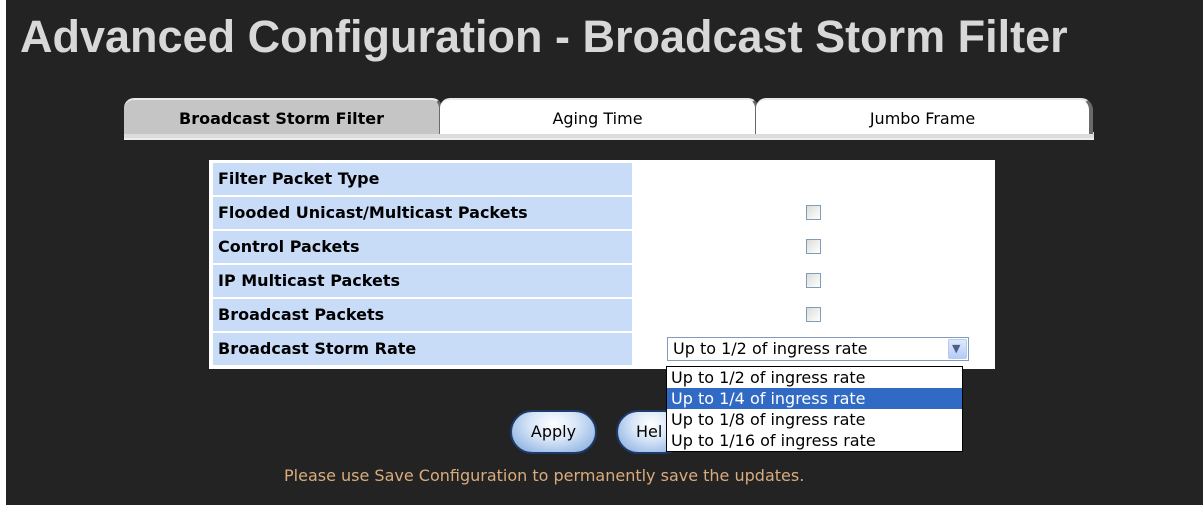  I want to click on ip-multicast-packets-cell, so click(813, 281).